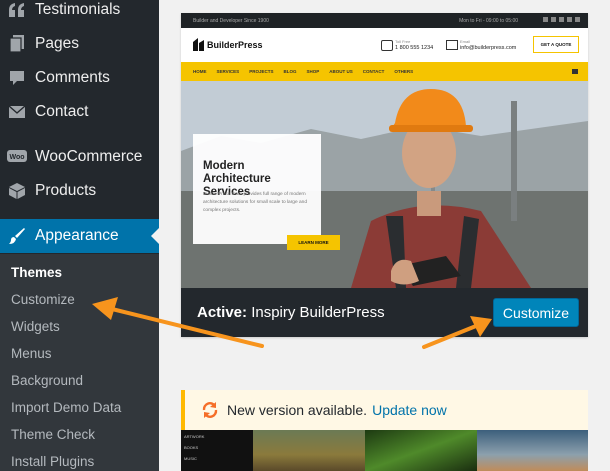 The width and height of the screenshot is (610, 471). I want to click on arrow-to-customize-button, so click(457, 332).